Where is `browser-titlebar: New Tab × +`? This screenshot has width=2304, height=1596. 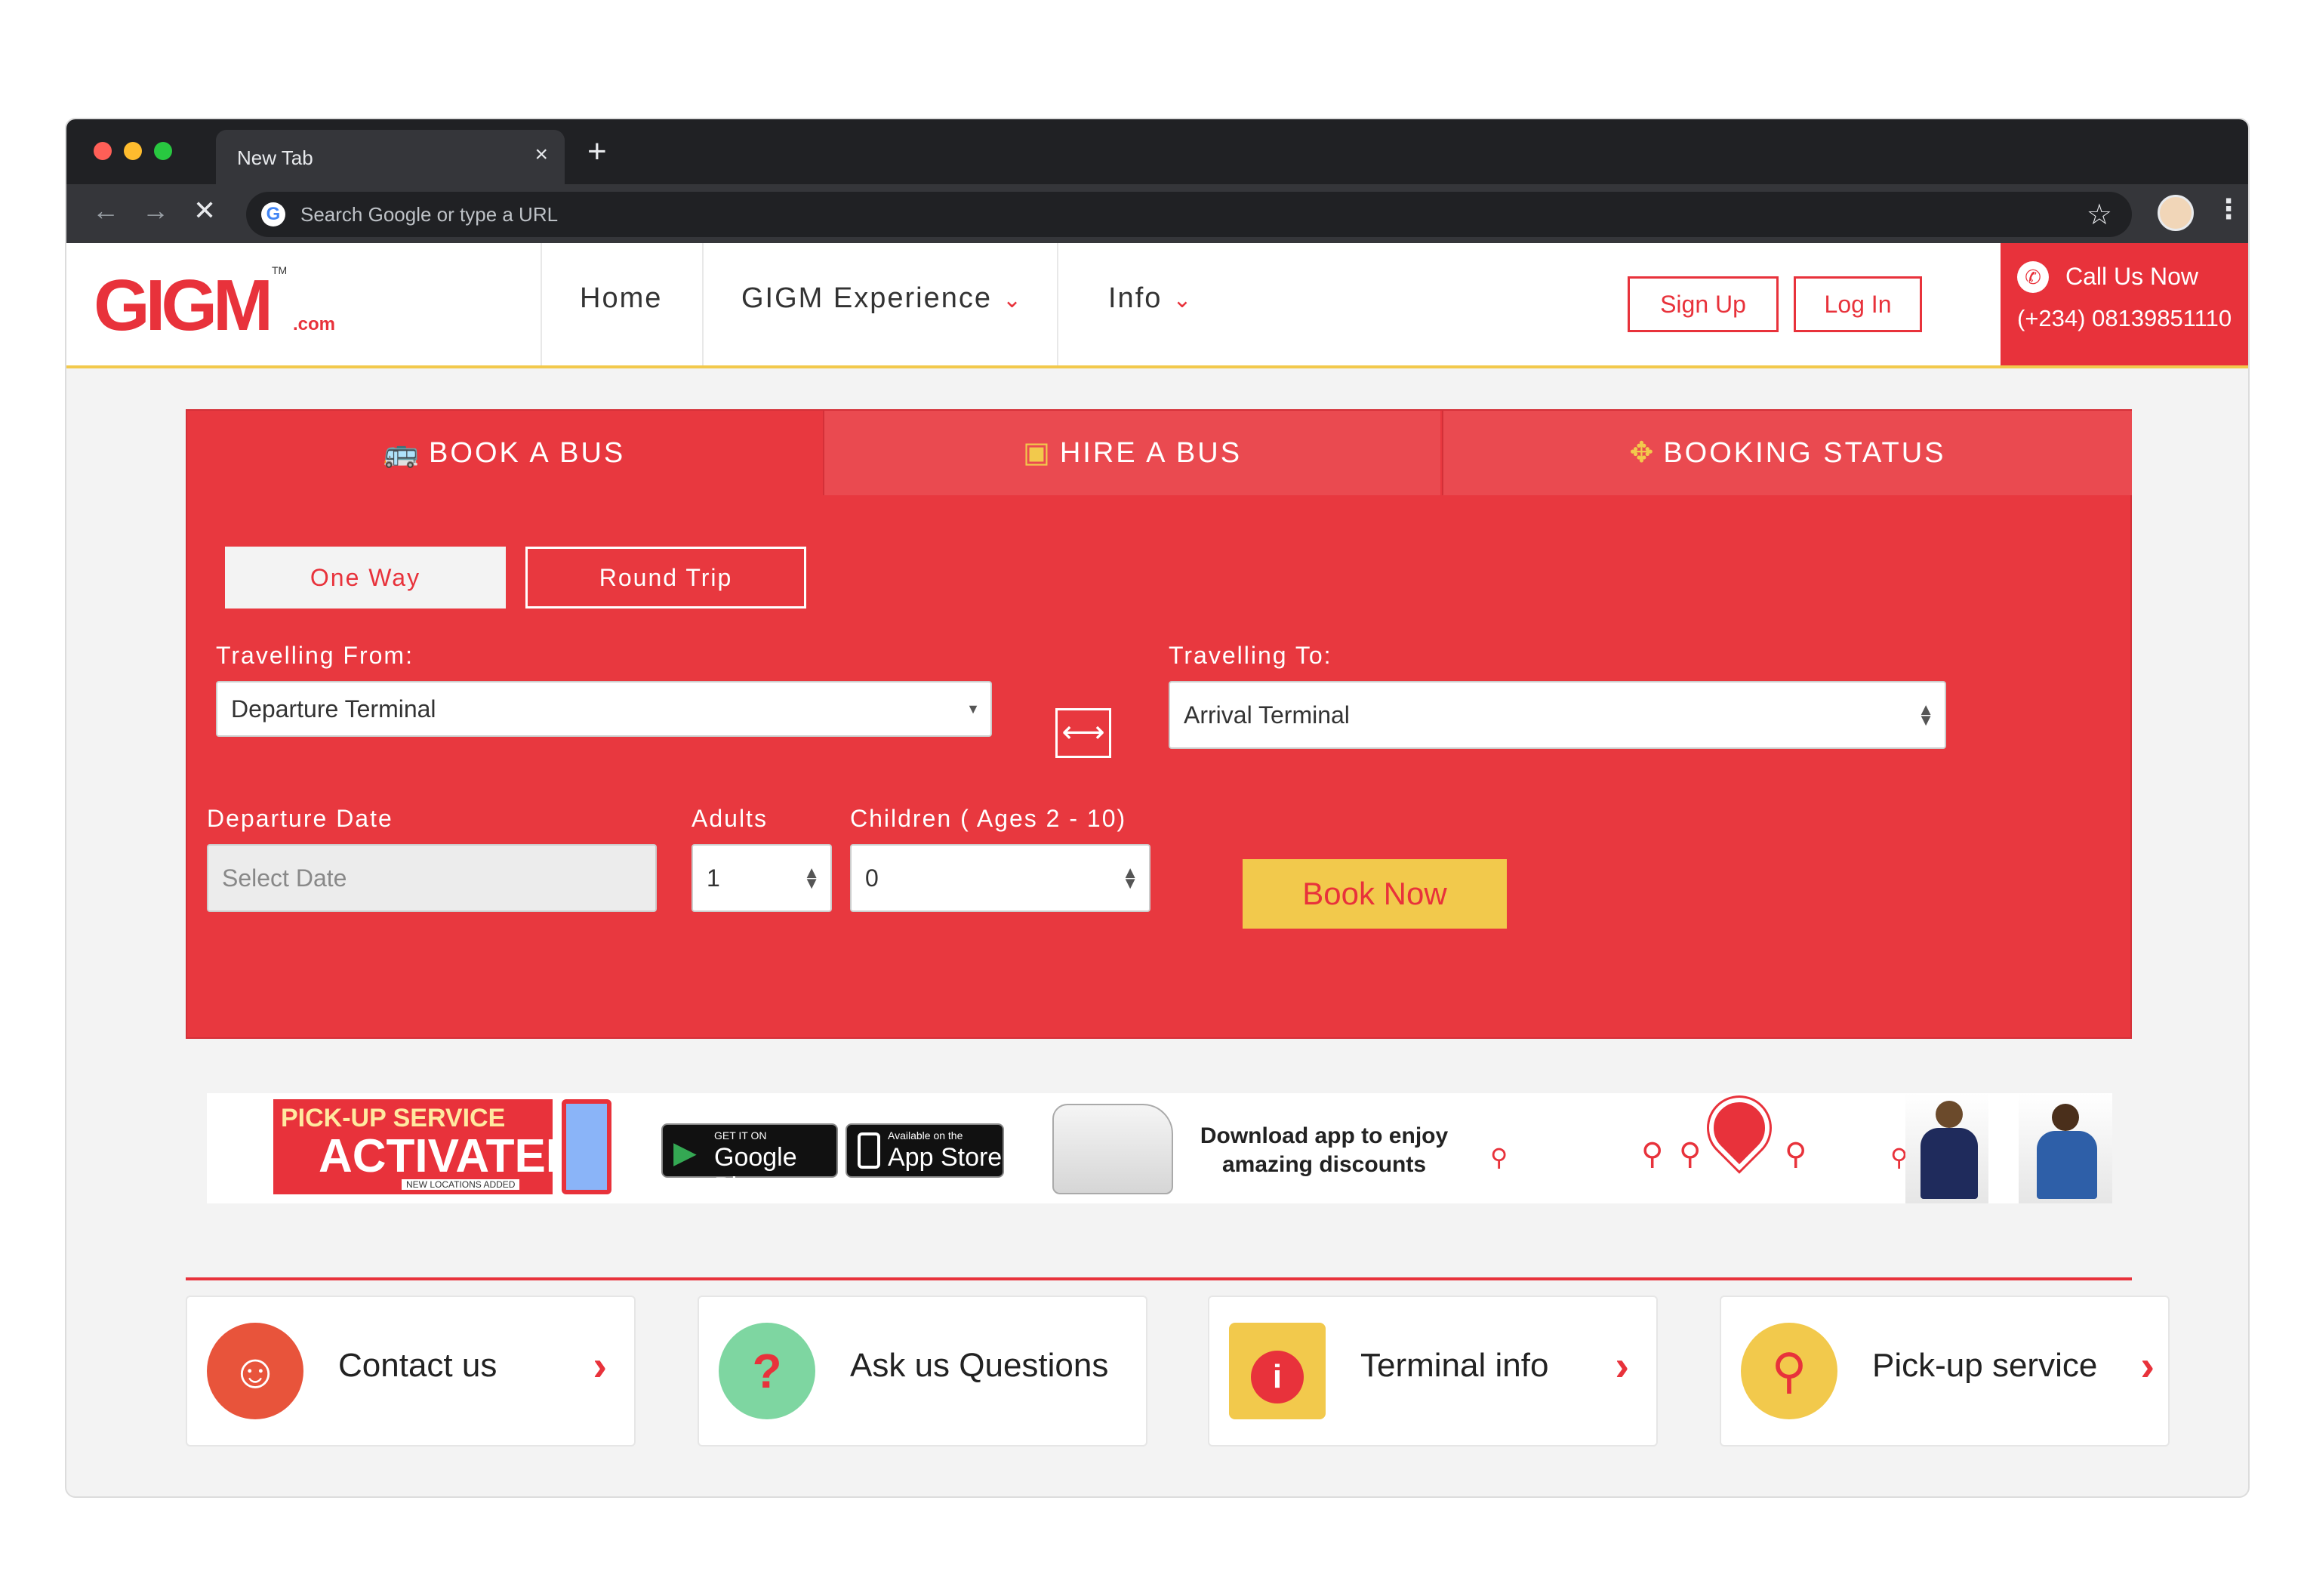
browser-titlebar: New Tab × + is located at coordinates (1157, 151).